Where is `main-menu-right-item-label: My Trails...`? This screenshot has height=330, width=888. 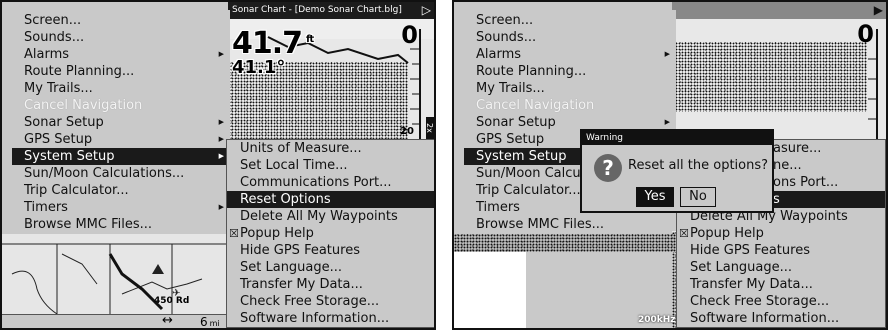 main-menu-right-item-label: My Trails... is located at coordinates (510, 88).